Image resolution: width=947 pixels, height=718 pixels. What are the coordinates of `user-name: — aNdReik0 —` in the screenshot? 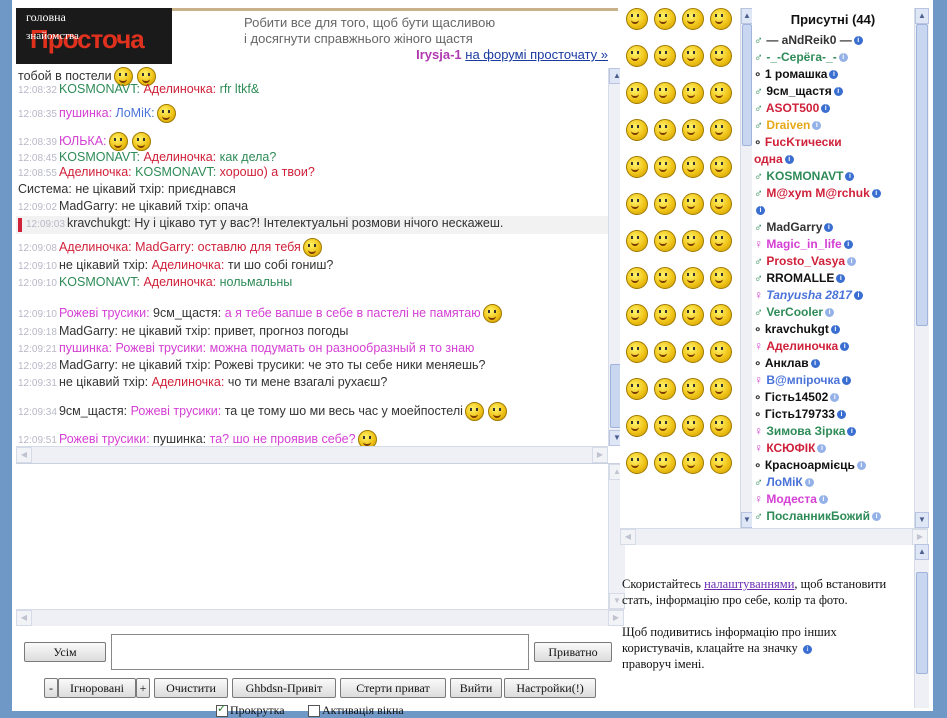 It's located at (808, 40).